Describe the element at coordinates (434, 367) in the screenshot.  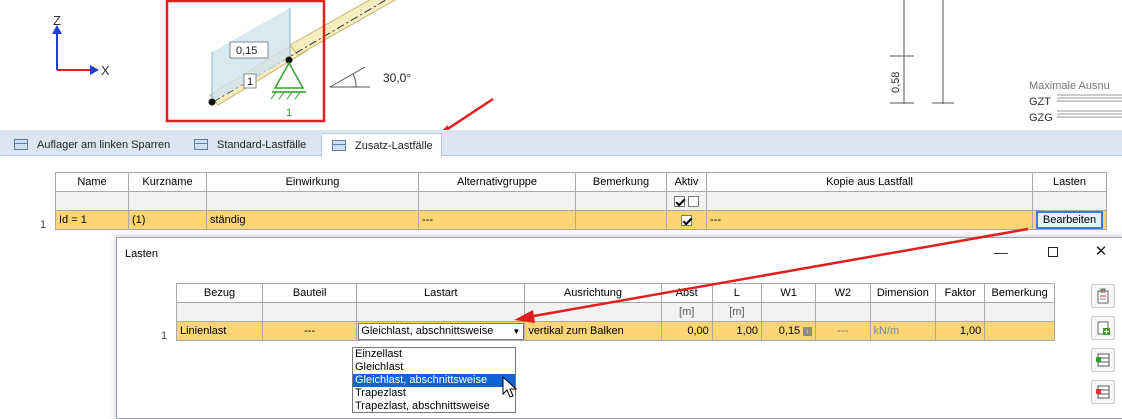
I see `option-gleichlast: Gleichlast` at that location.